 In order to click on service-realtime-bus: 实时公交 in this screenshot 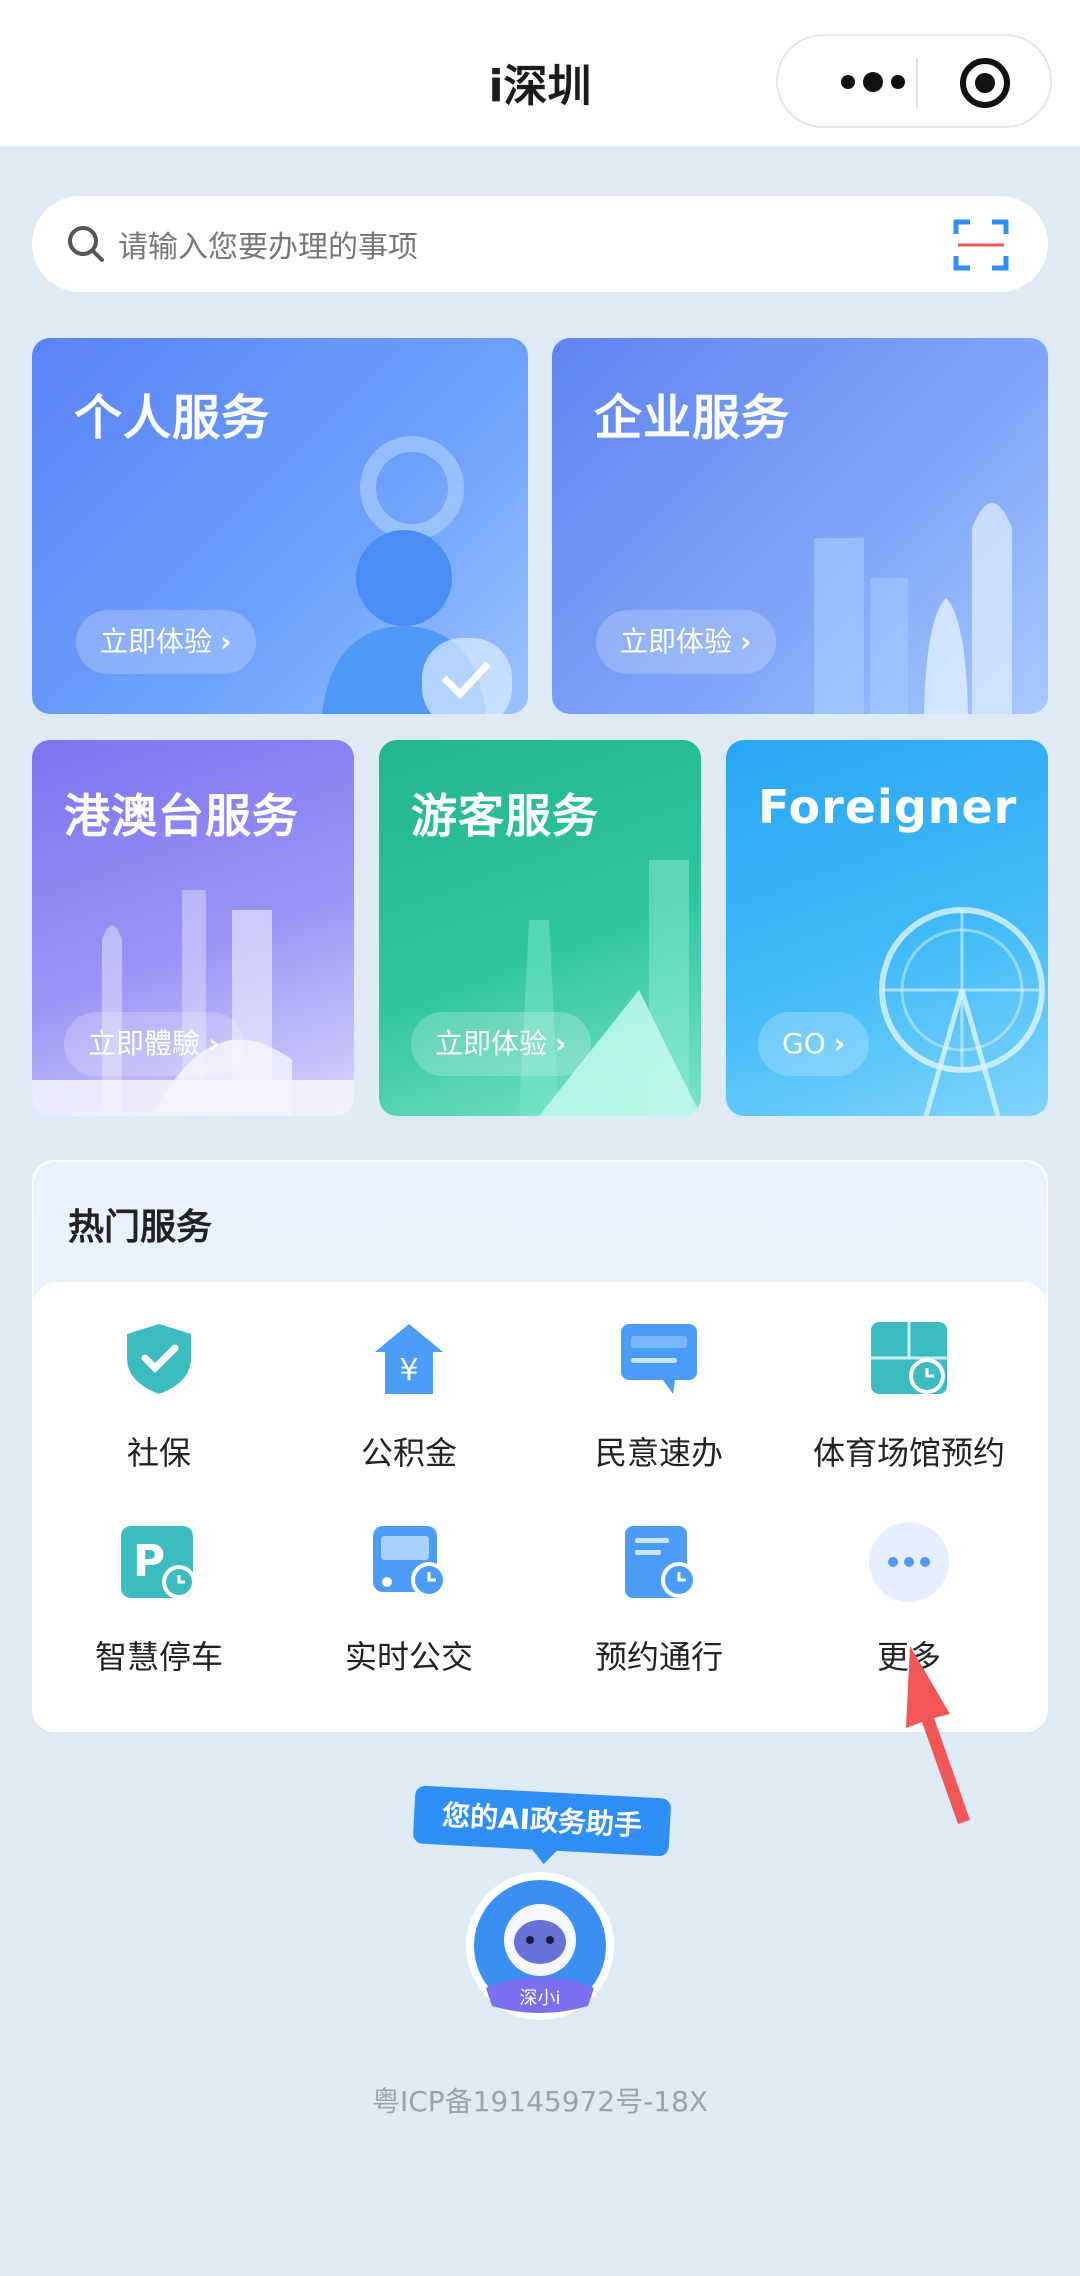, I will do `click(409, 1586)`.